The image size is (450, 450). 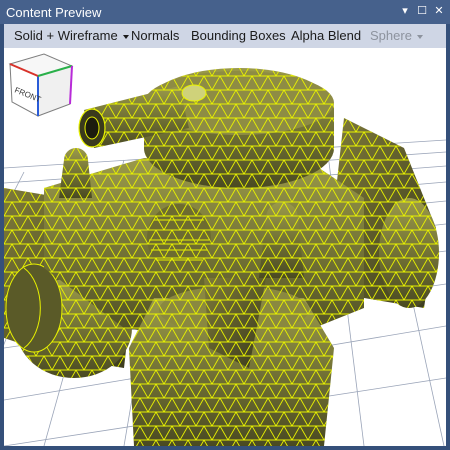 What do you see at coordinates (225, 12) in the screenshot?
I see `title-bar: Content Preview ▾ ☐ ✕` at bounding box center [225, 12].